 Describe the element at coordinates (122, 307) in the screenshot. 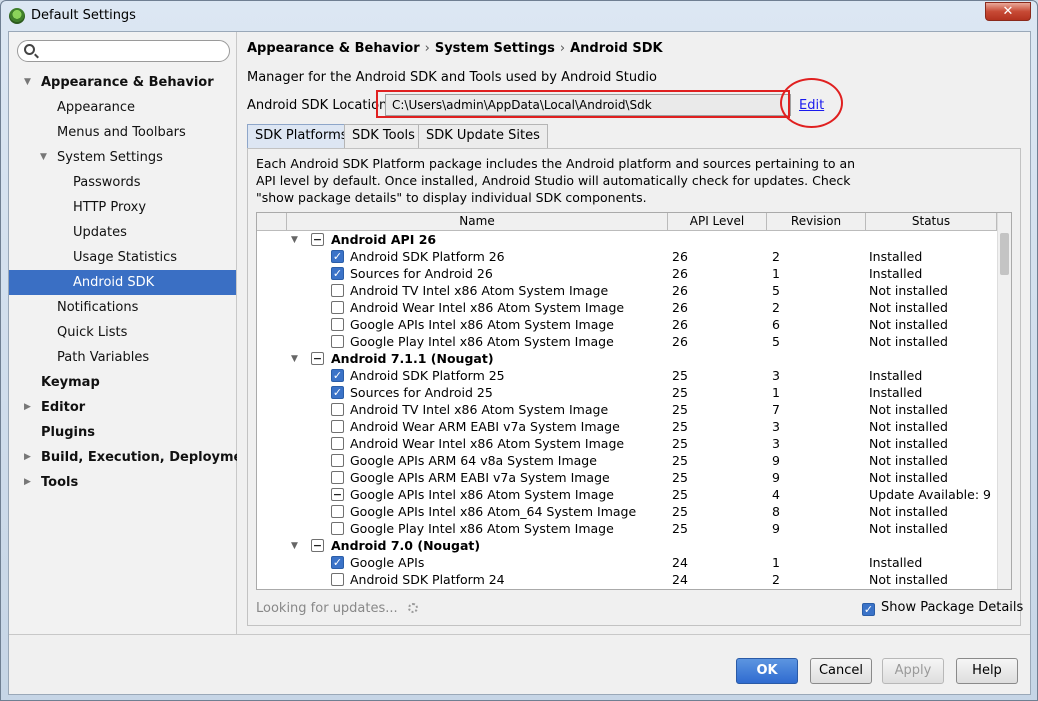

I see `sidebar-item-notifications: Notifications` at that location.